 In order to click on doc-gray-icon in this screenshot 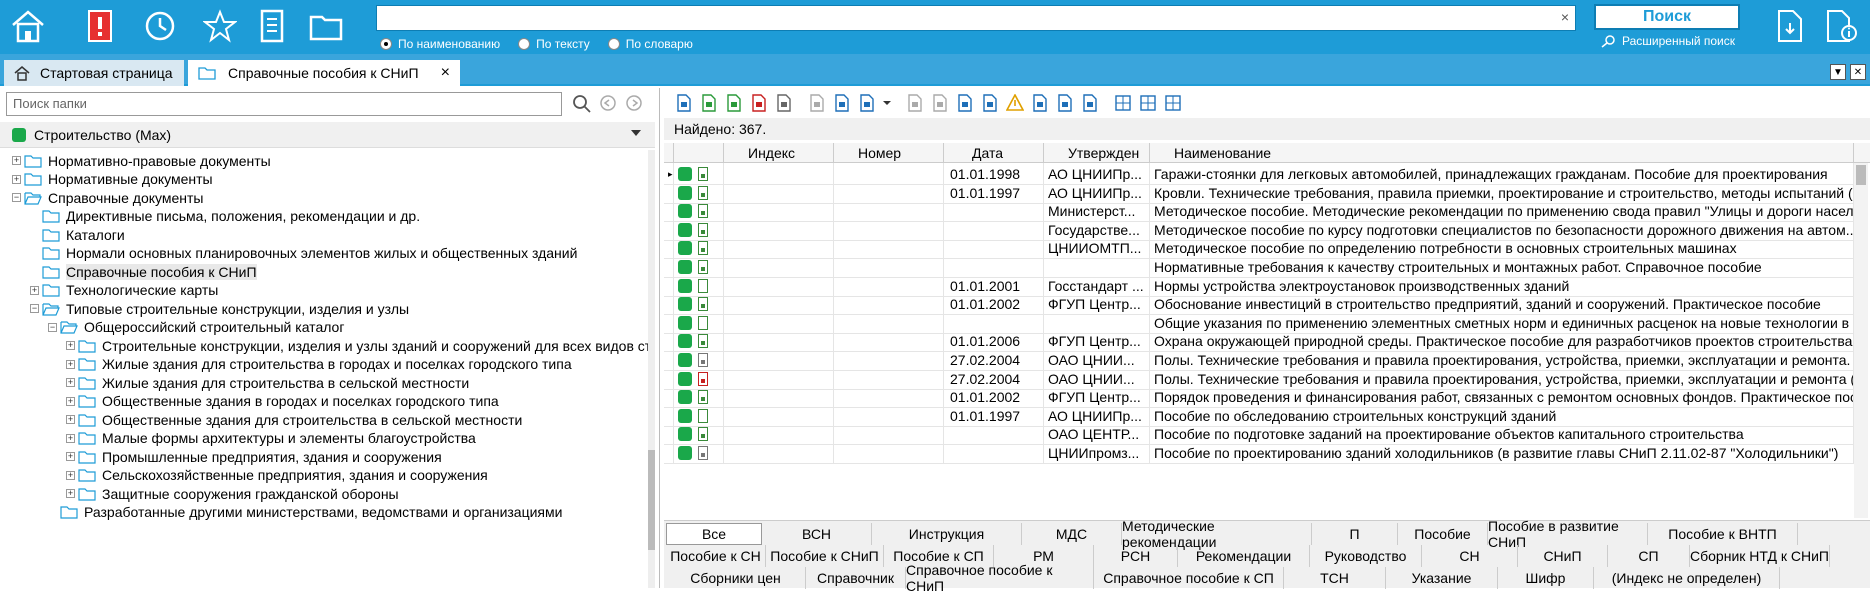, I will do `click(784, 103)`.